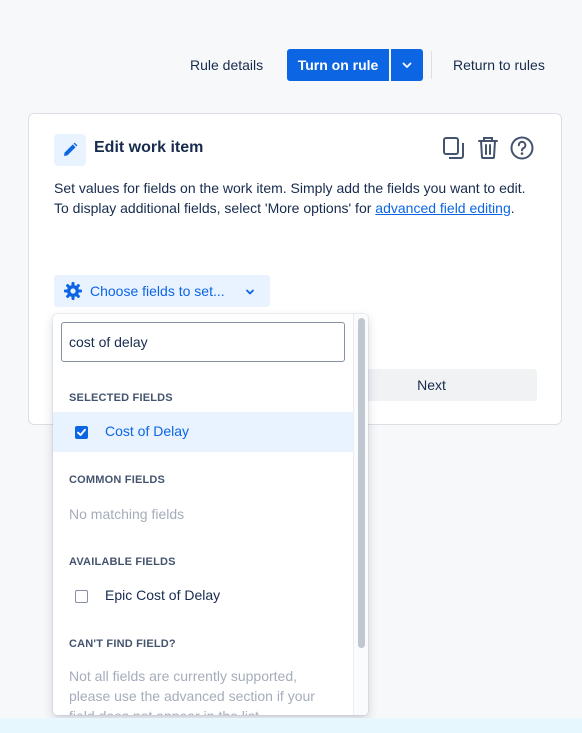 The height and width of the screenshot is (733, 582). Describe the element at coordinates (163, 595) in the screenshot. I see `field-option-label: Epic Cost of Delay` at that location.